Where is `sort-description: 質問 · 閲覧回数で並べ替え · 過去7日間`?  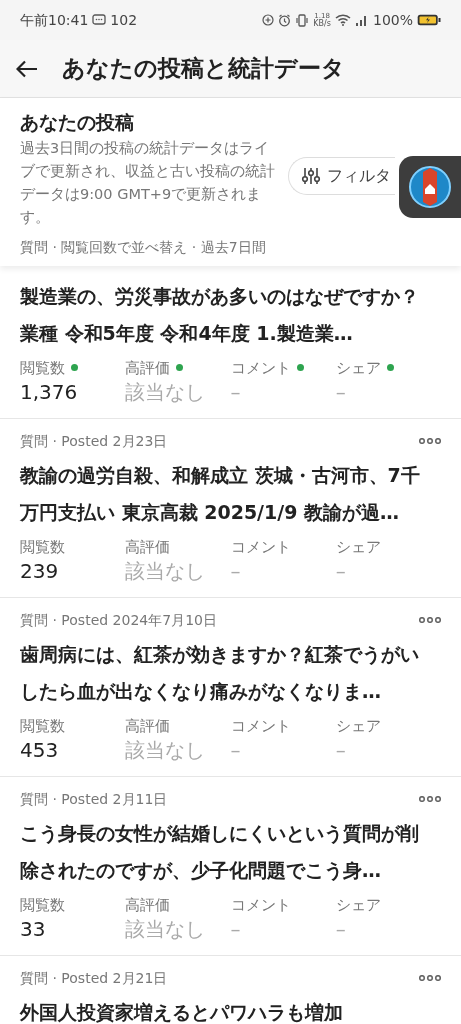
sort-description: 質問 · 閲覧回数で並べ替え · 過去7日間 is located at coordinates (143, 247).